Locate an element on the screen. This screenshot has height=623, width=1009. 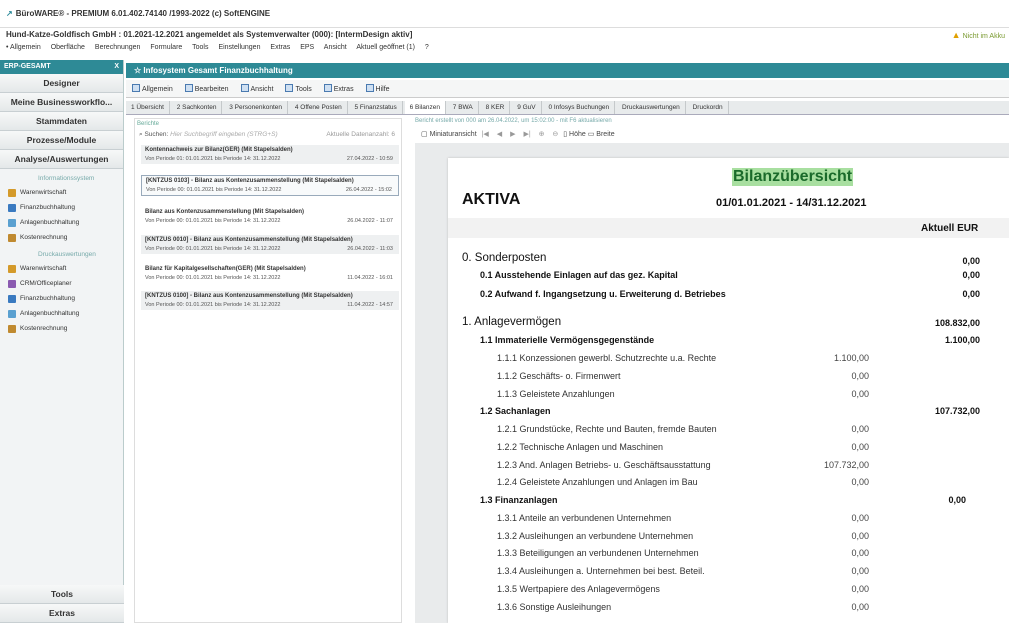
sidebar-item-druck-finanzbuchhaltung: Finanzbuchhaltung is located at coordinates (61, 298).